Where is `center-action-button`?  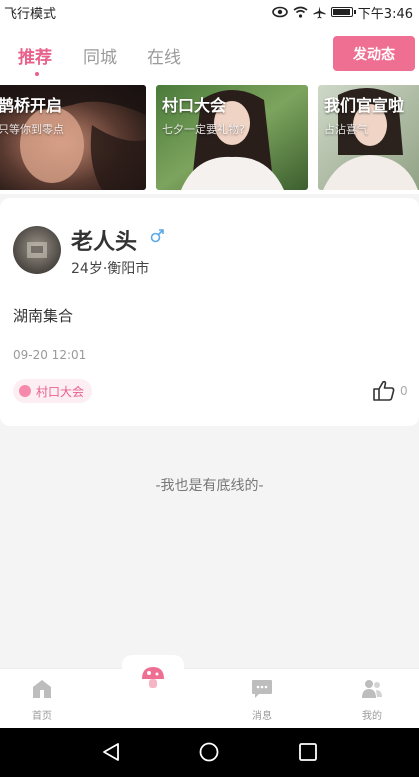
center-action-button is located at coordinates (153, 688).